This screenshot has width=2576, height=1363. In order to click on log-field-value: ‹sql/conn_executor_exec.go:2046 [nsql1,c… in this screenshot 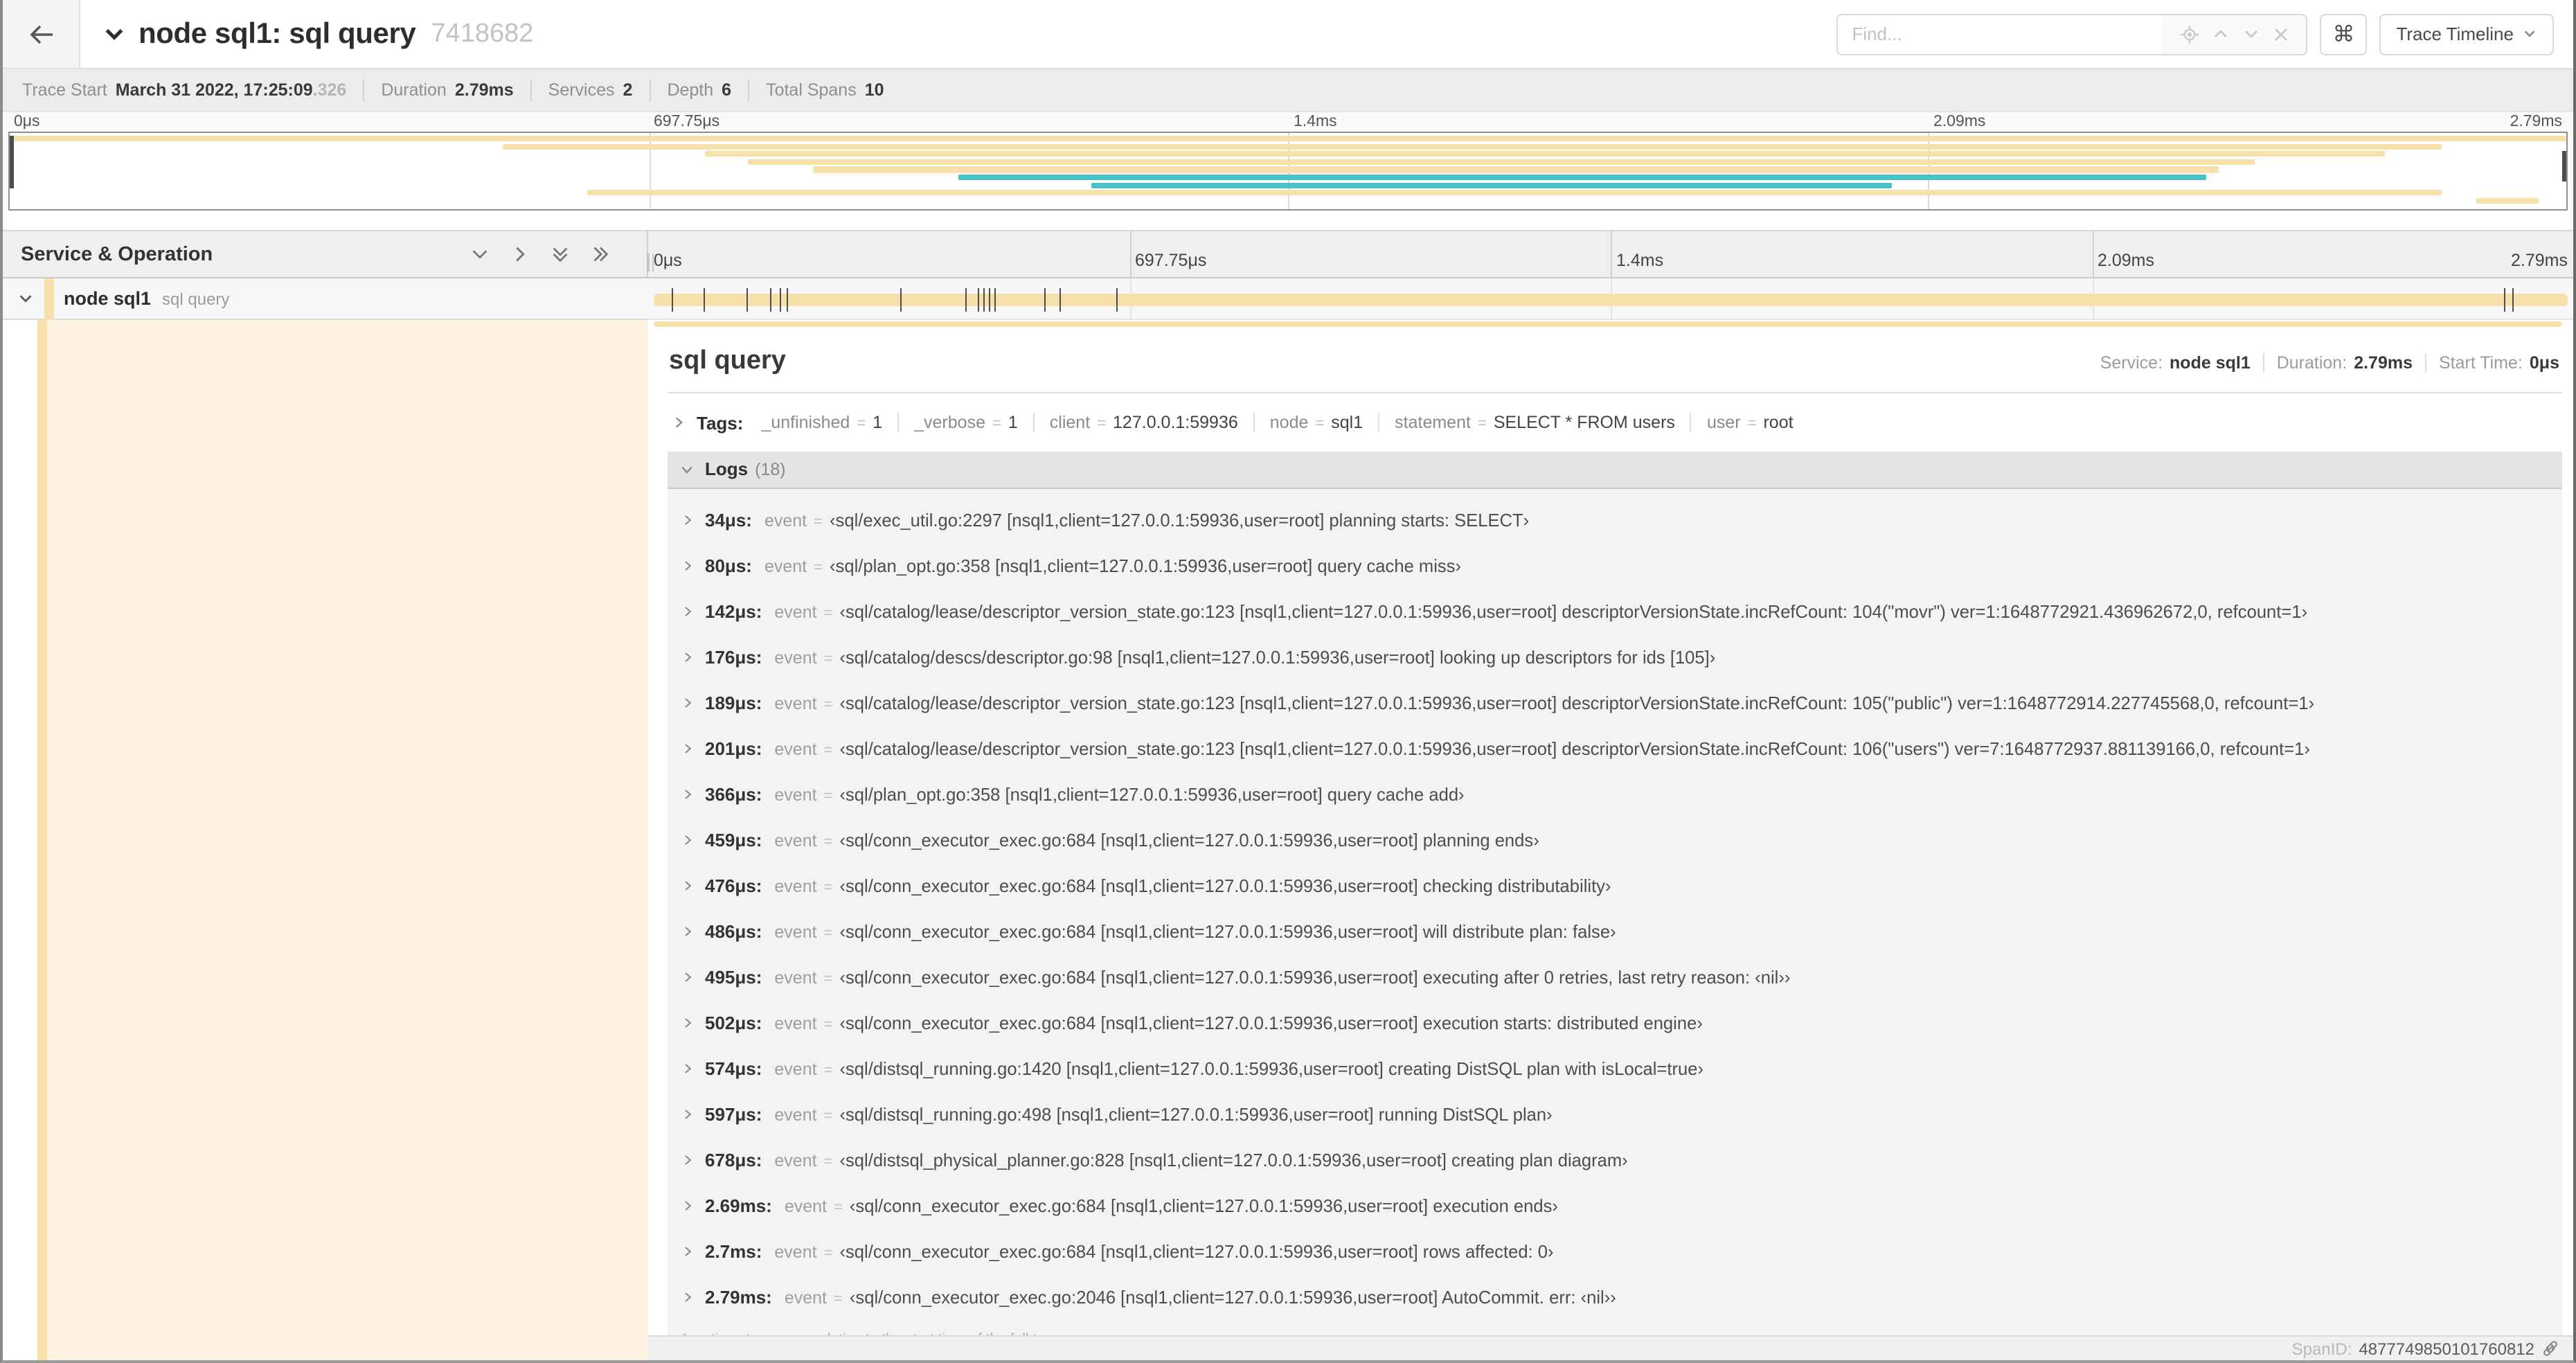, I will do `click(1233, 1297)`.